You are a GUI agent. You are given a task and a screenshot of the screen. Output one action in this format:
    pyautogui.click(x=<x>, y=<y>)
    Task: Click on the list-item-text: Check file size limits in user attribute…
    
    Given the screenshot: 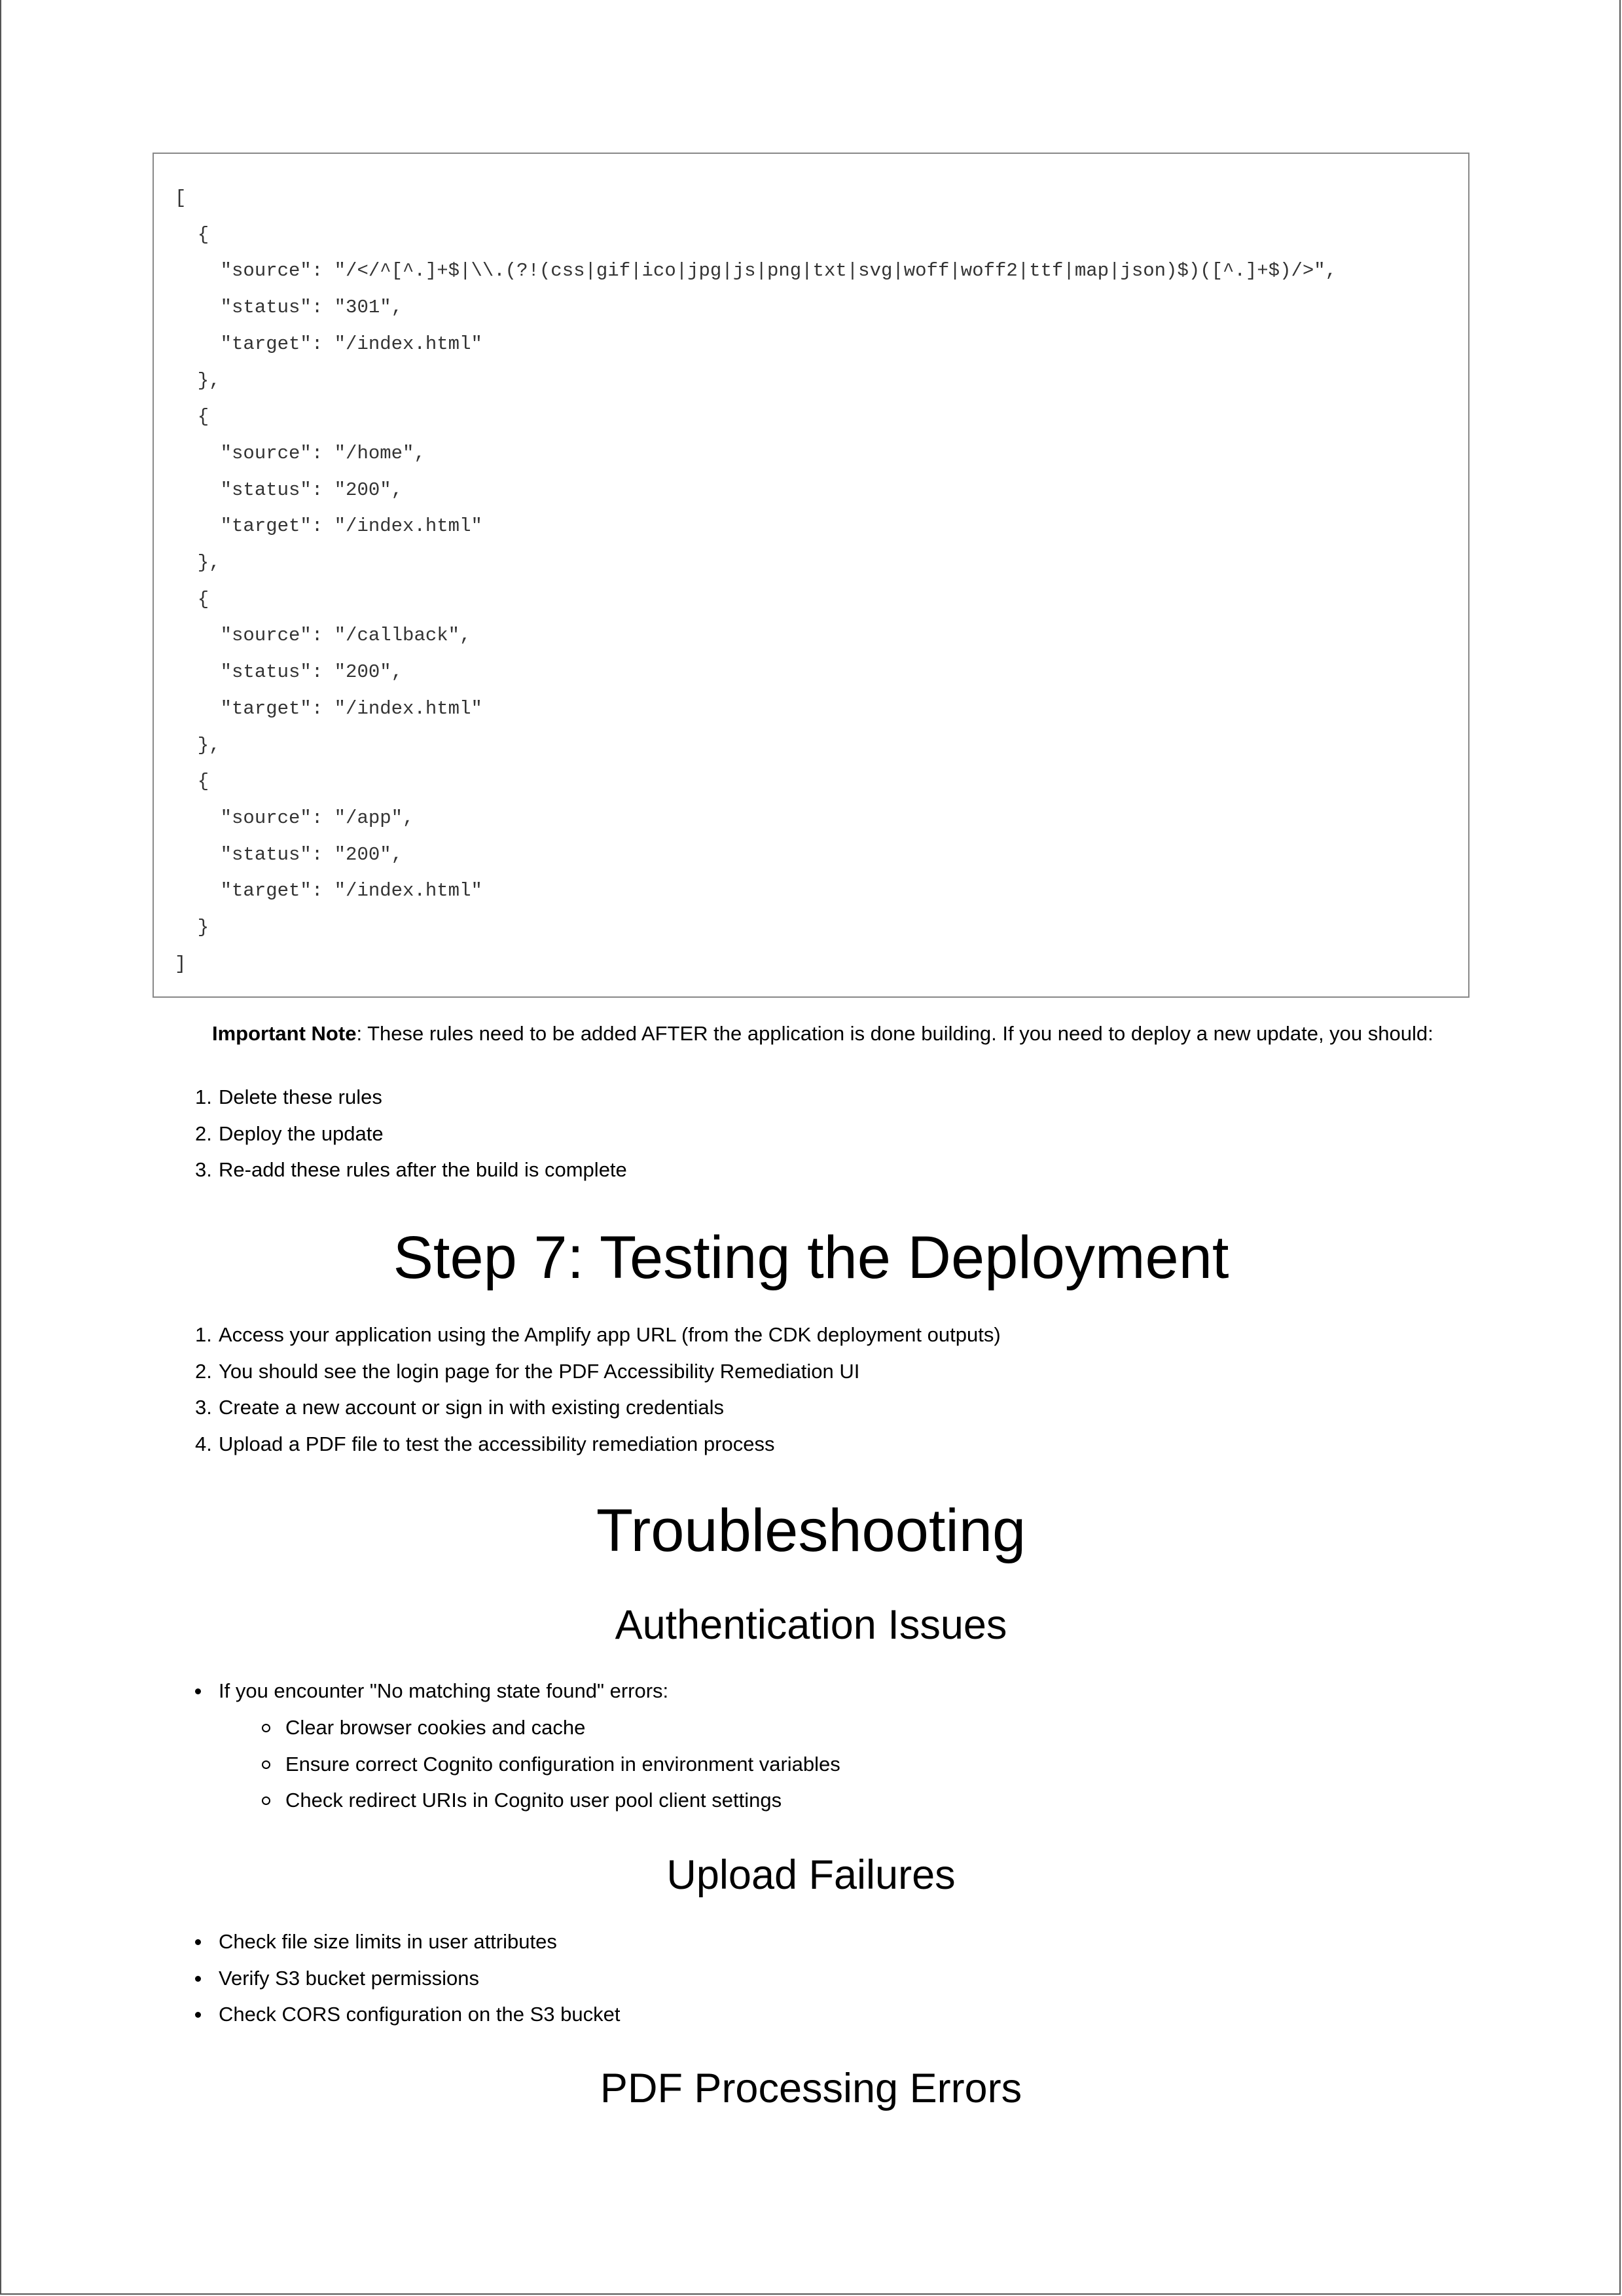 What is the action you would take?
    pyautogui.click(x=388, y=1941)
    